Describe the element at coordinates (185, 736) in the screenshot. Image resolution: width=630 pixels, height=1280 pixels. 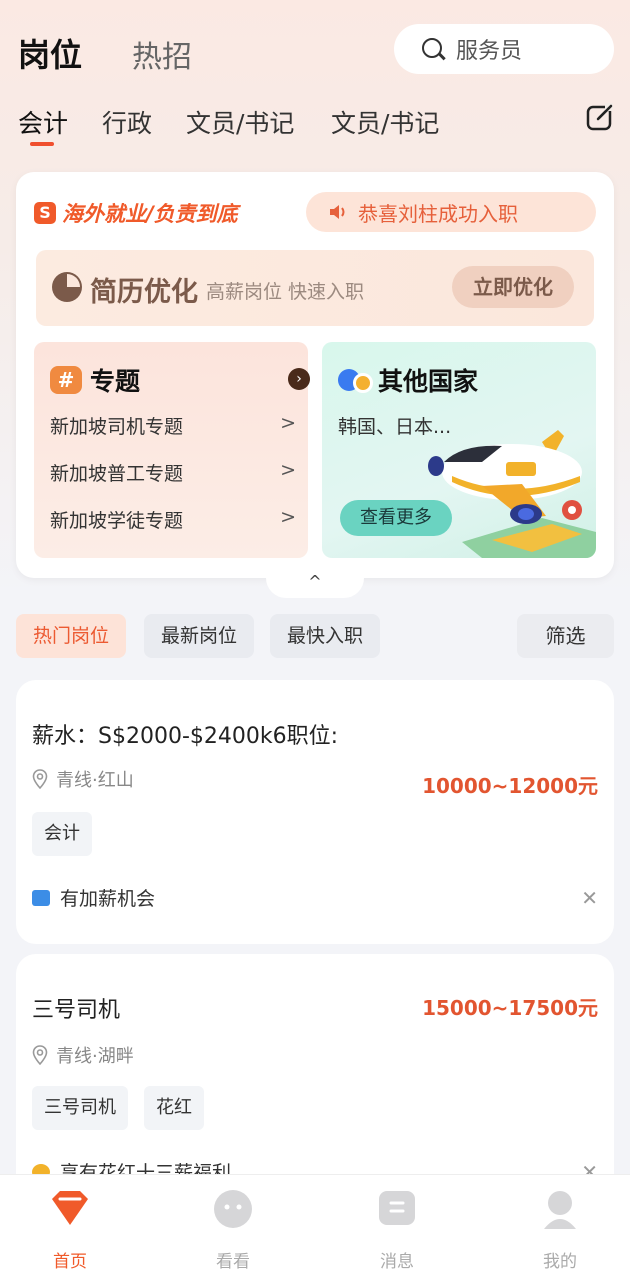
I see `job-title: 薪水：S$2000-$2400k6职位:` at that location.